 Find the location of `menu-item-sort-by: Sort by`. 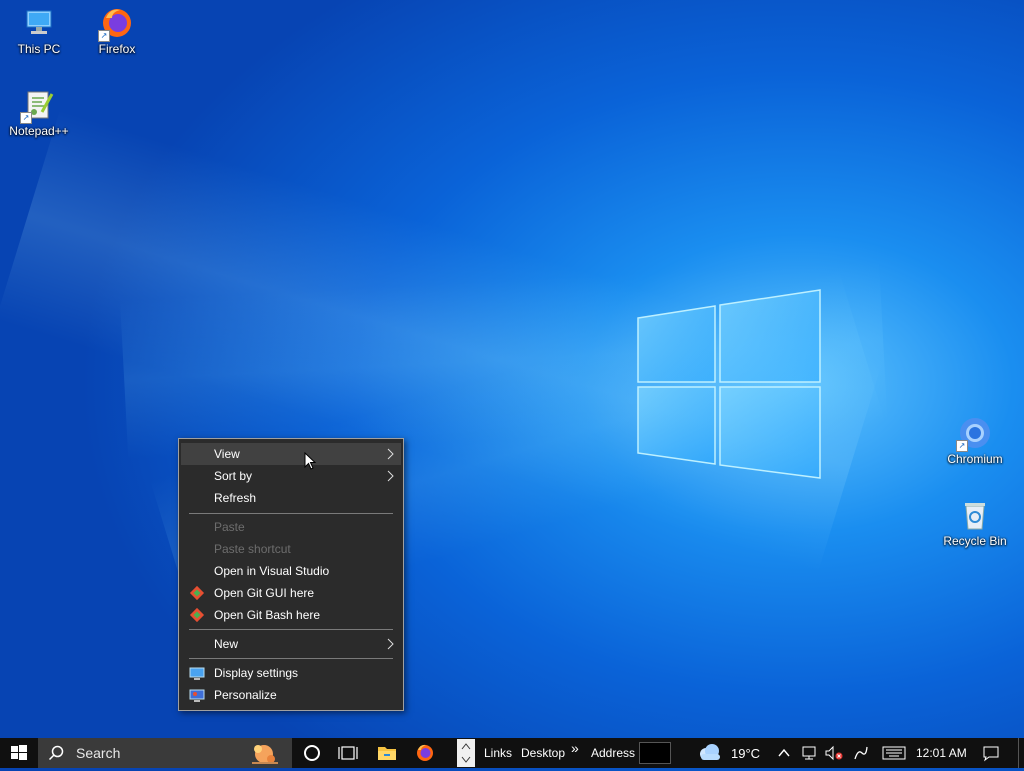

menu-item-sort-by: Sort by is located at coordinates (291, 476).